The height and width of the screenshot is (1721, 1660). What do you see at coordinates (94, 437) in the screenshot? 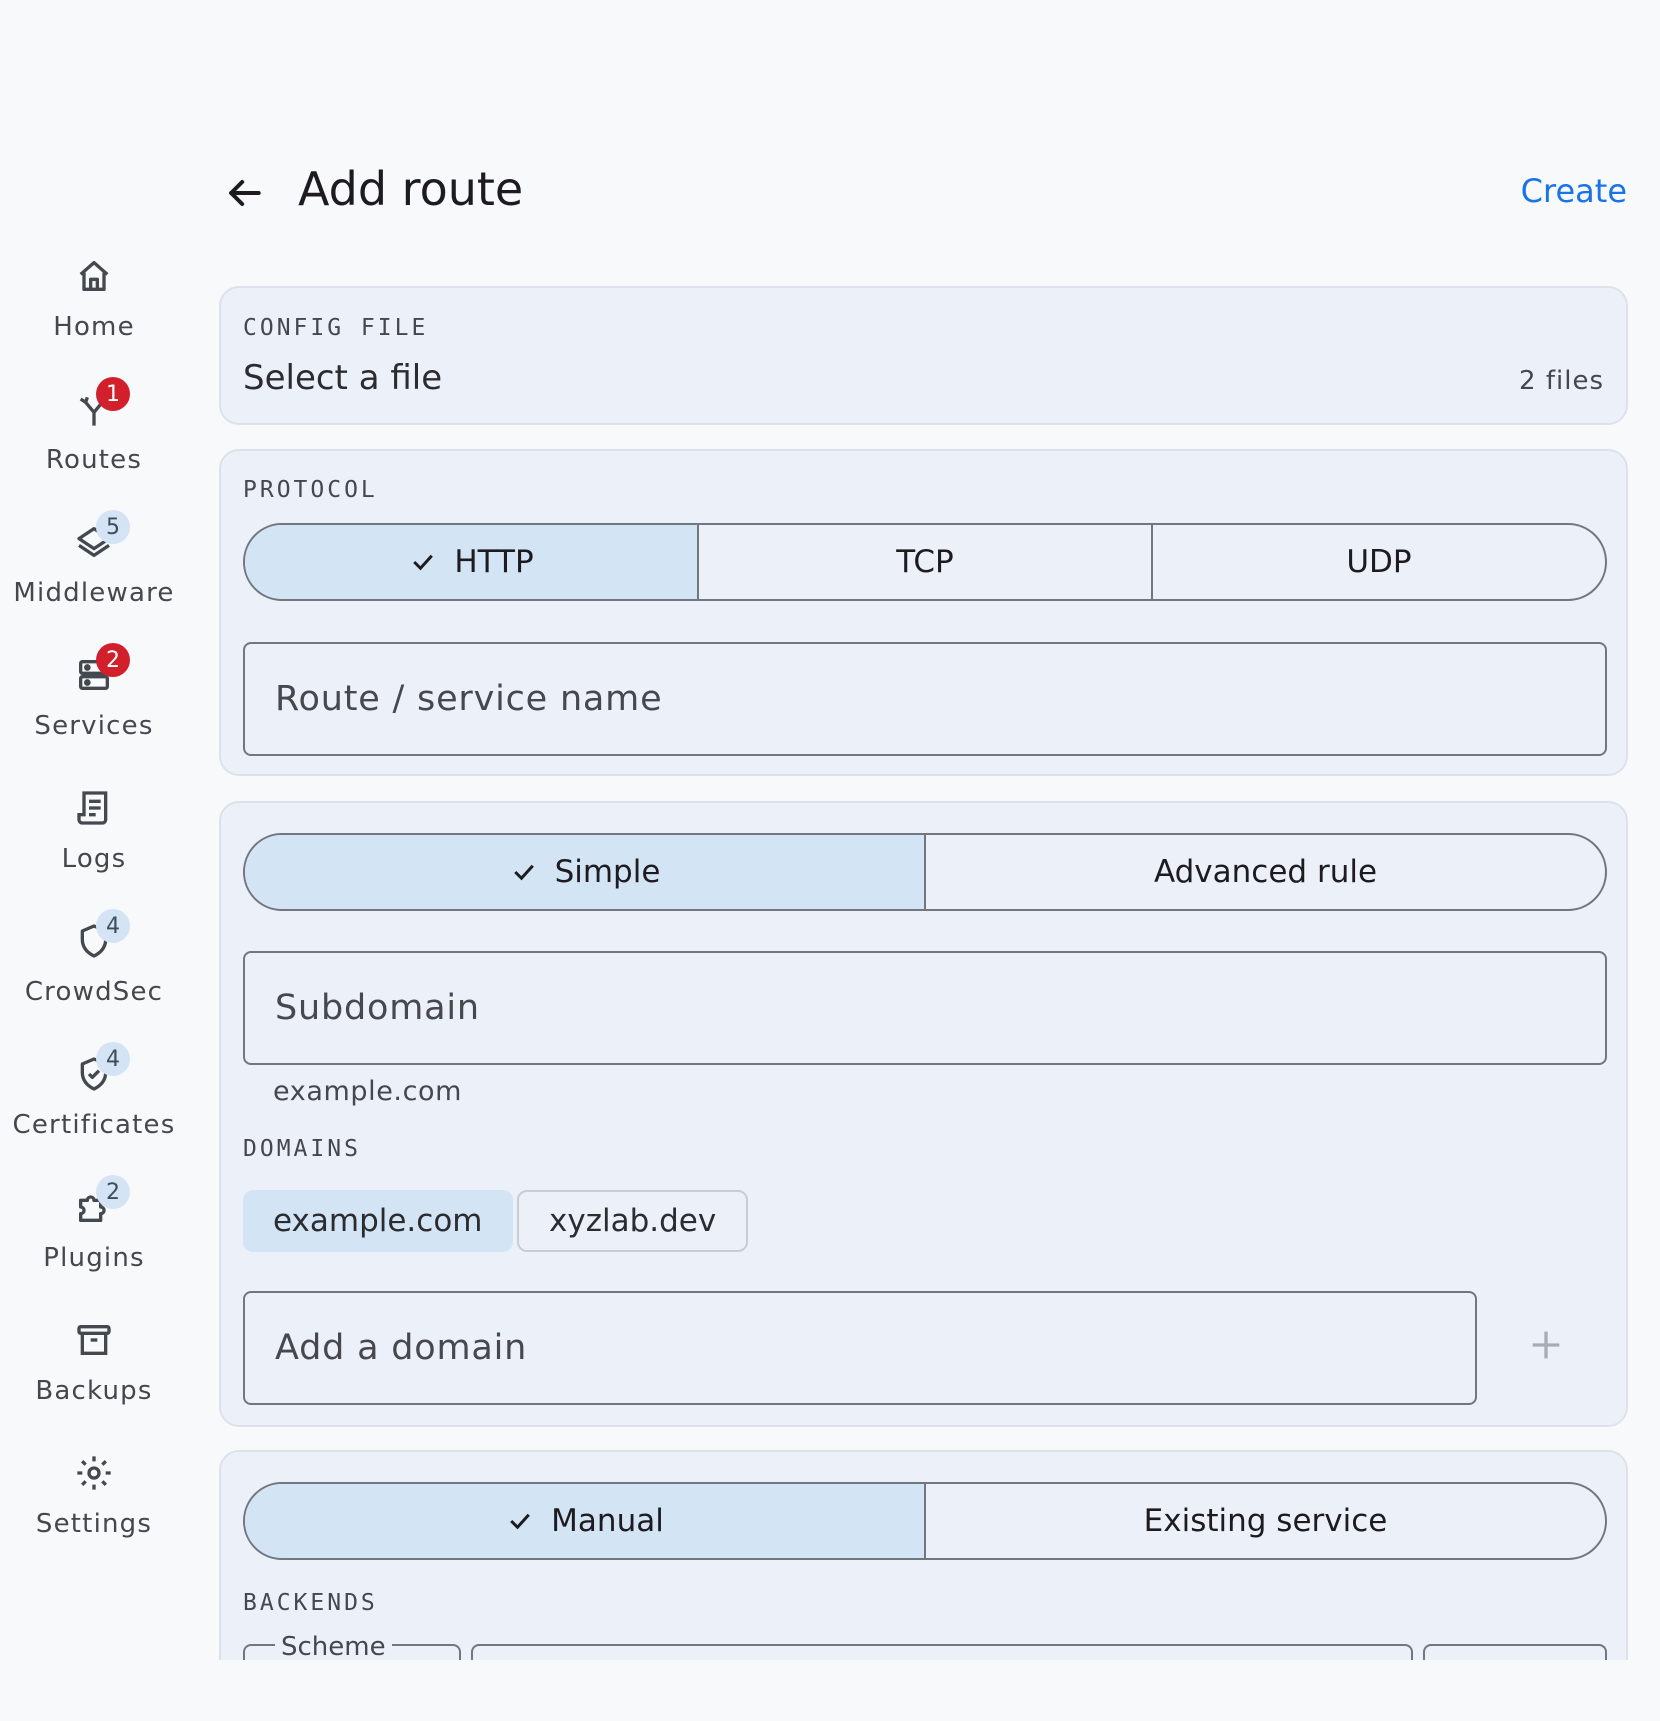
I see `nav-item-routes: 1 Routes` at bounding box center [94, 437].